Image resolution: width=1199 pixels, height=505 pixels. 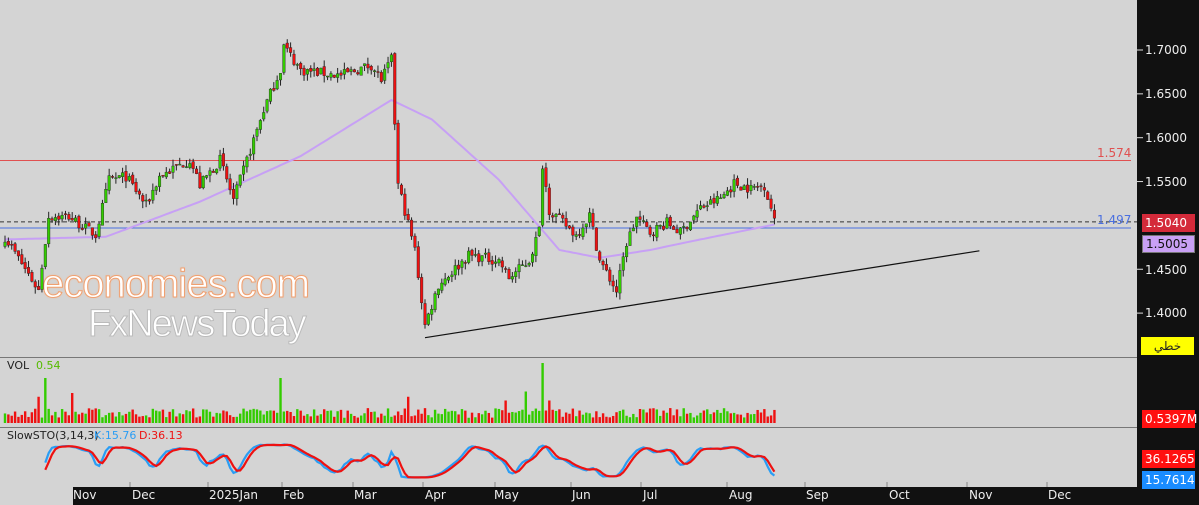 What do you see at coordinates (1114, 153) in the screenshot?
I see `resistance-level-label: 1.574` at bounding box center [1114, 153].